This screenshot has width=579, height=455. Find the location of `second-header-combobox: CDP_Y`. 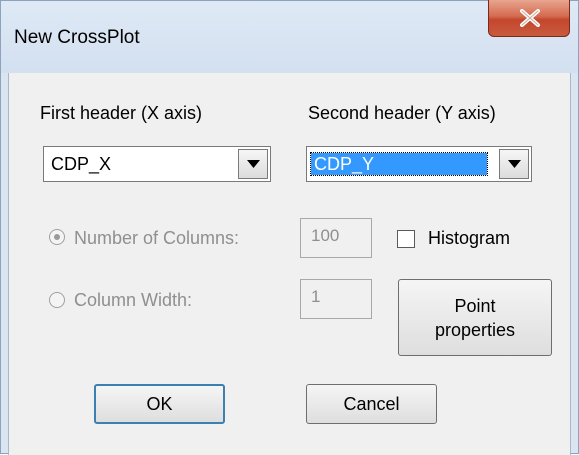

second-header-combobox: CDP_Y is located at coordinates (419, 164).